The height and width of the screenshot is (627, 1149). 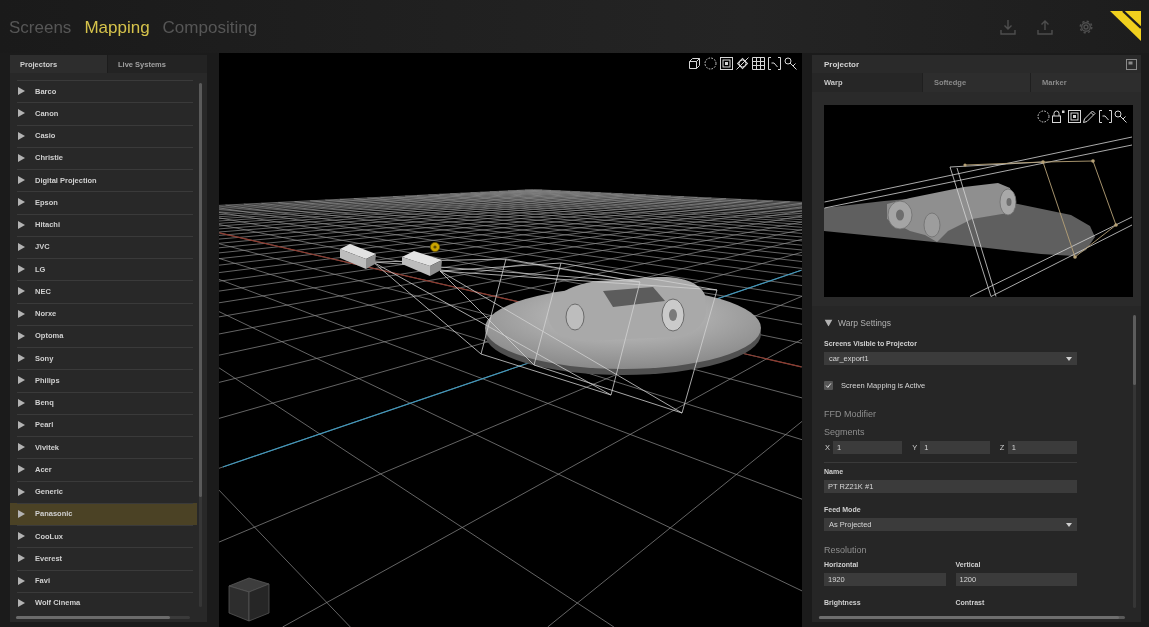 I want to click on projector-preview, so click(x=978, y=201).